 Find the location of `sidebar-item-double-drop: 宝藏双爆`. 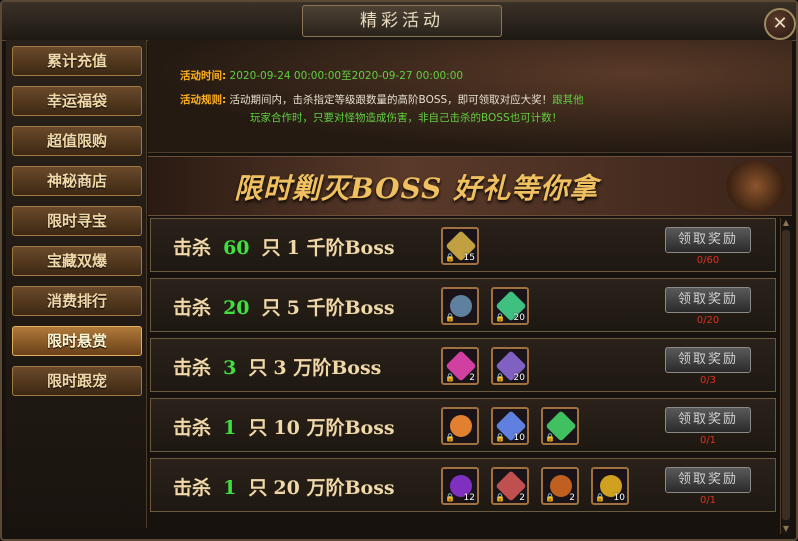

sidebar-item-double-drop: 宝藏双爆 is located at coordinates (77, 261).